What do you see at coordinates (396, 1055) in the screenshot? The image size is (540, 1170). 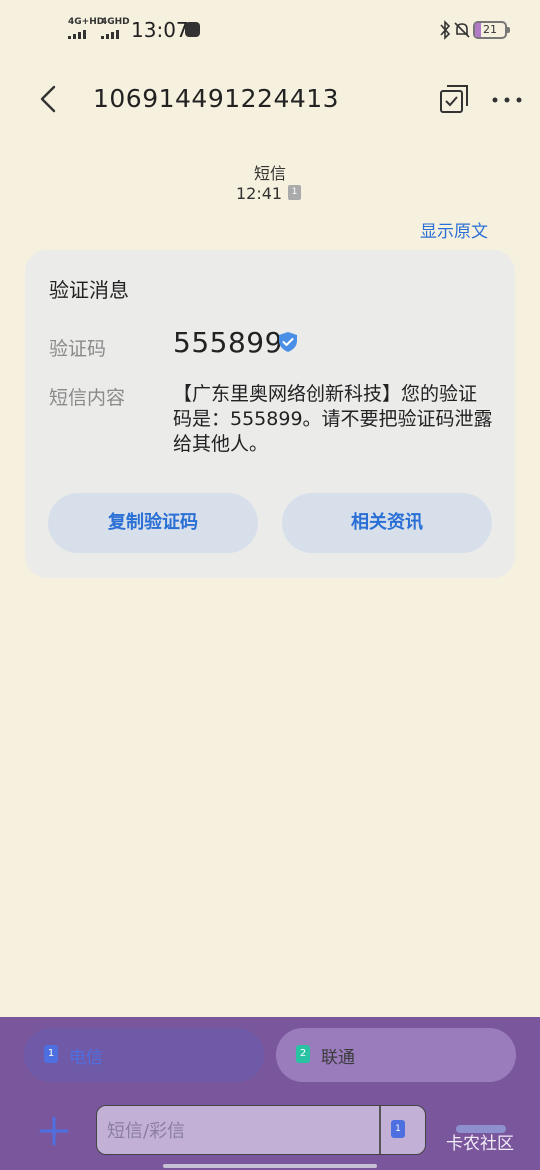 I see `sim-tab-2: 2 联通` at bounding box center [396, 1055].